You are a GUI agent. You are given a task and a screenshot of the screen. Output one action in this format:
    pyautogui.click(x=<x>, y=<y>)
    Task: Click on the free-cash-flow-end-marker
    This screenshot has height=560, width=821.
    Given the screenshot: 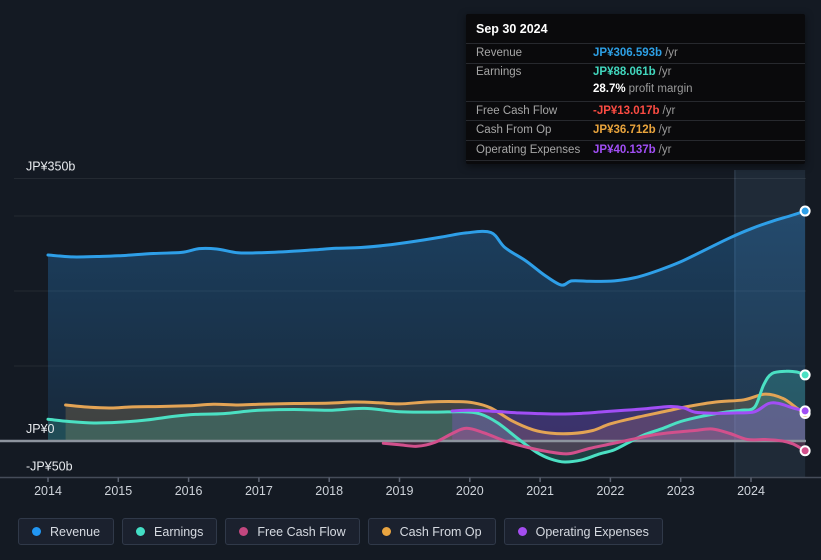 What is the action you would take?
    pyautogui.click(x=805, y=451)
    